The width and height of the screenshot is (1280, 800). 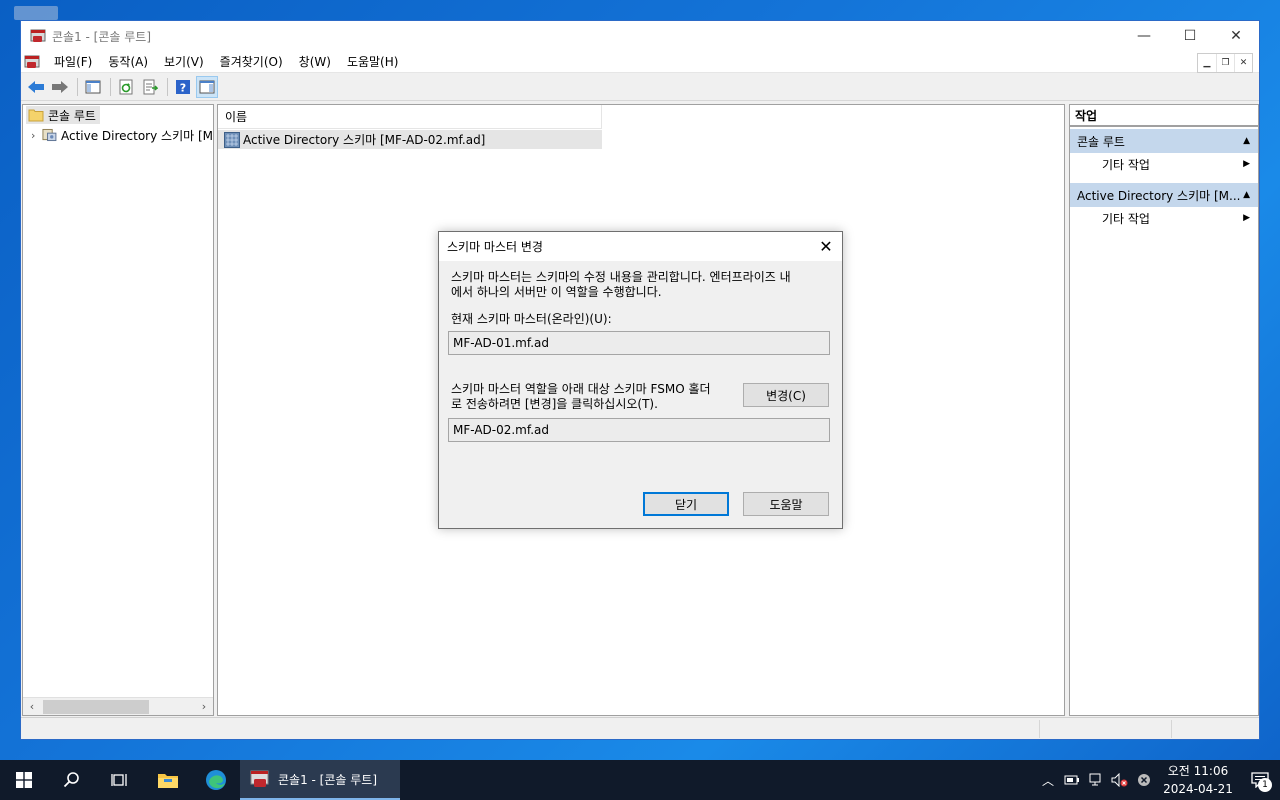 I want to click on refresh-icon, so click(x=126, y=86).